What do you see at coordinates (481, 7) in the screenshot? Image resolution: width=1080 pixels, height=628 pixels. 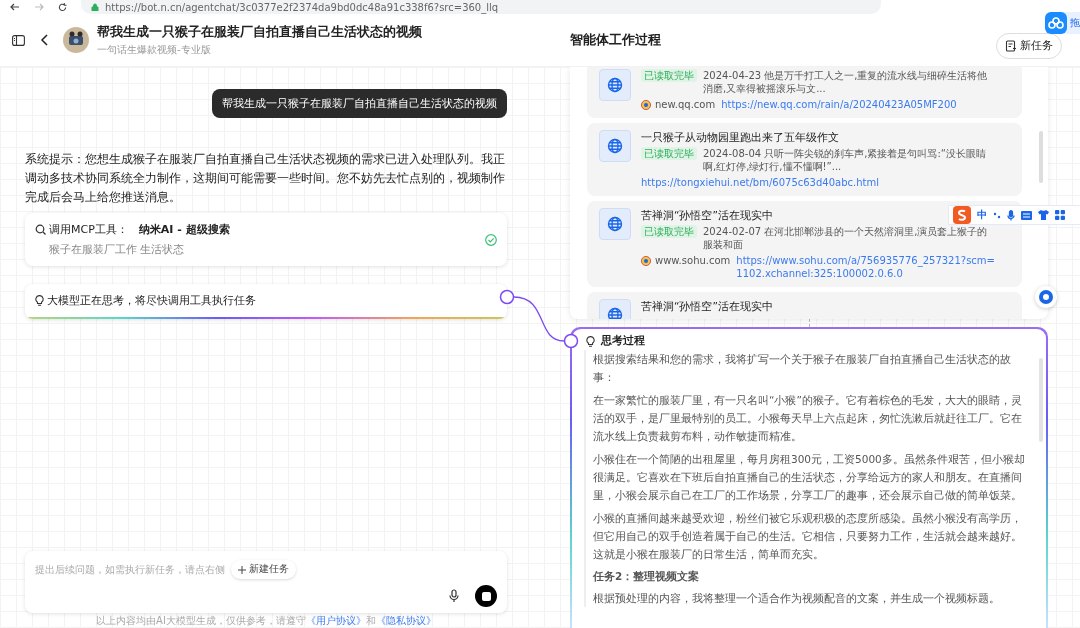 I see `address-bar: https://bot.n.cn/agentchat/3c0377e2f2374da9bd0dc48a91c338f6?src=360_llq` at bounding box center [481, 7].